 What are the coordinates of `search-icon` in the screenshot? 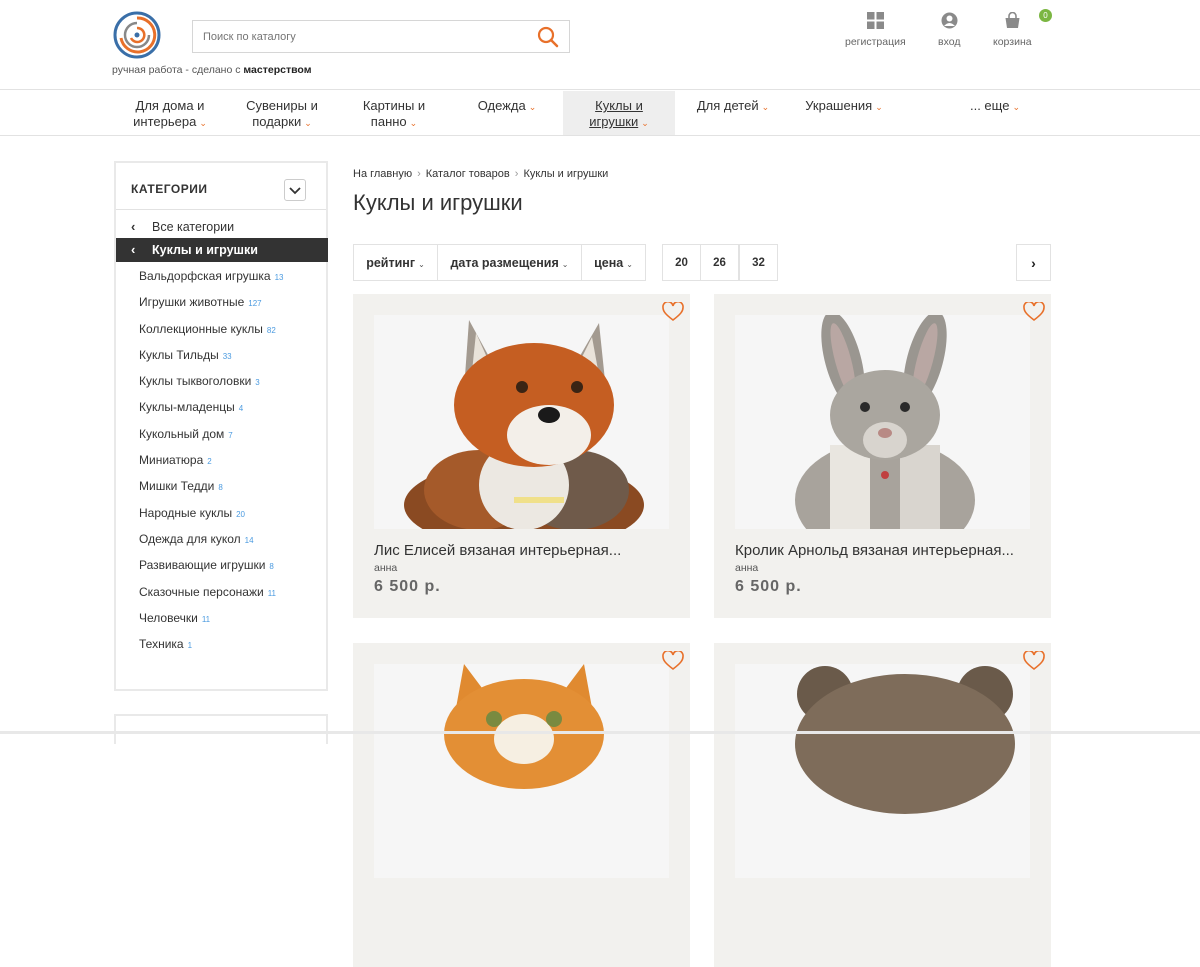 It's located at (548, 37).